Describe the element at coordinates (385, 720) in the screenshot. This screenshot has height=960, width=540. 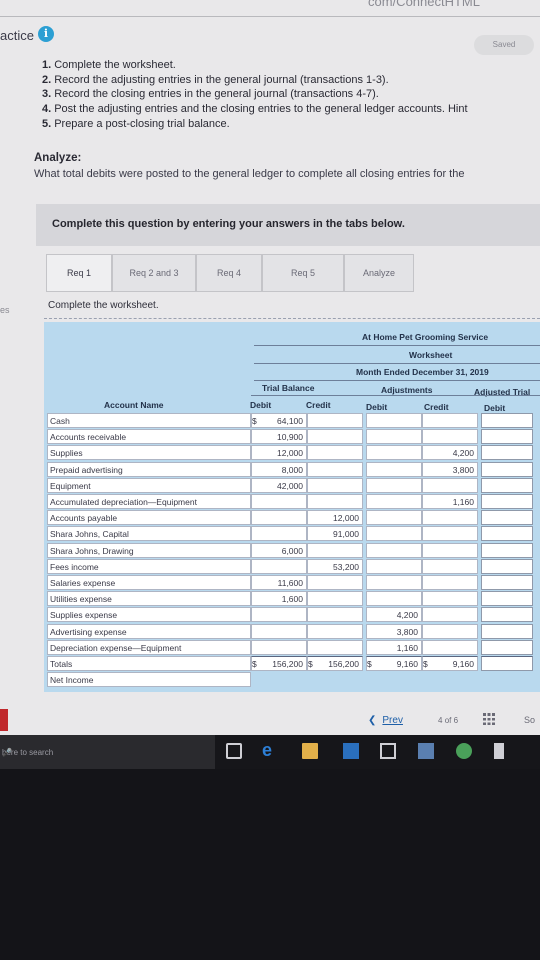
I see `prev-button: ❮ Prev` at that location.